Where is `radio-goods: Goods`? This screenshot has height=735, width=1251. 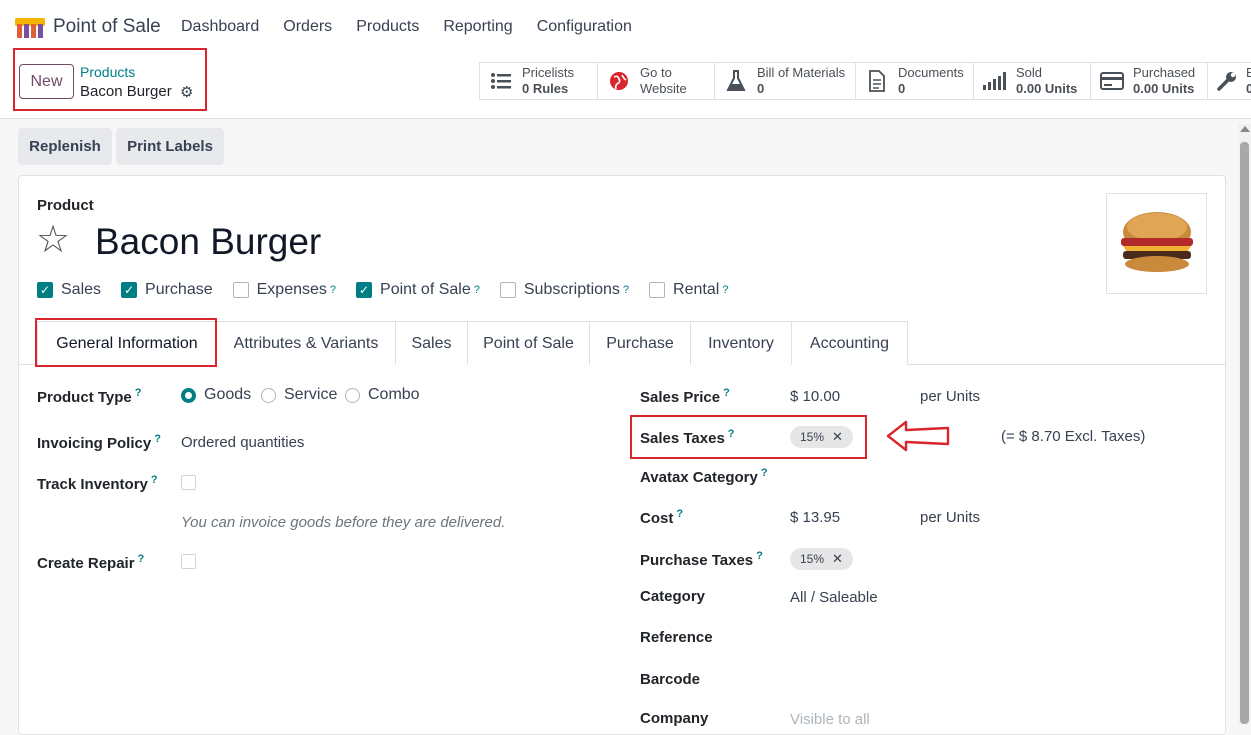 radio-goods: Goods is located at coordinates (216, 395).